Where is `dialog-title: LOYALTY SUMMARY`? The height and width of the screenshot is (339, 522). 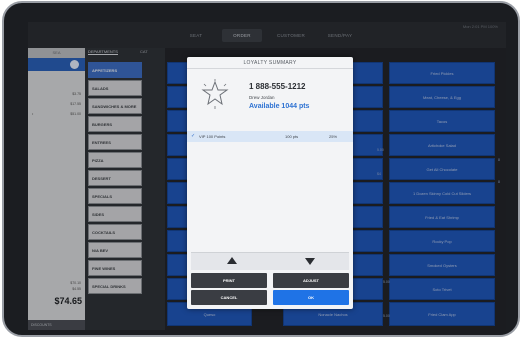 dialog-title: LOYALTY SUMMARY is located at coordinates (270, 63).